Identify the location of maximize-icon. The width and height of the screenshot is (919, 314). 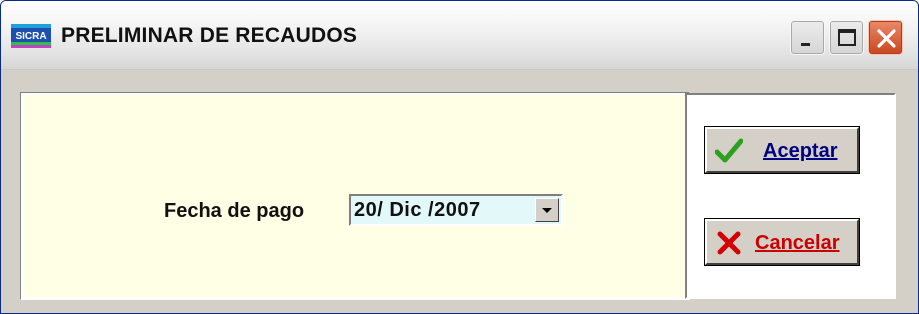
(847, 37).